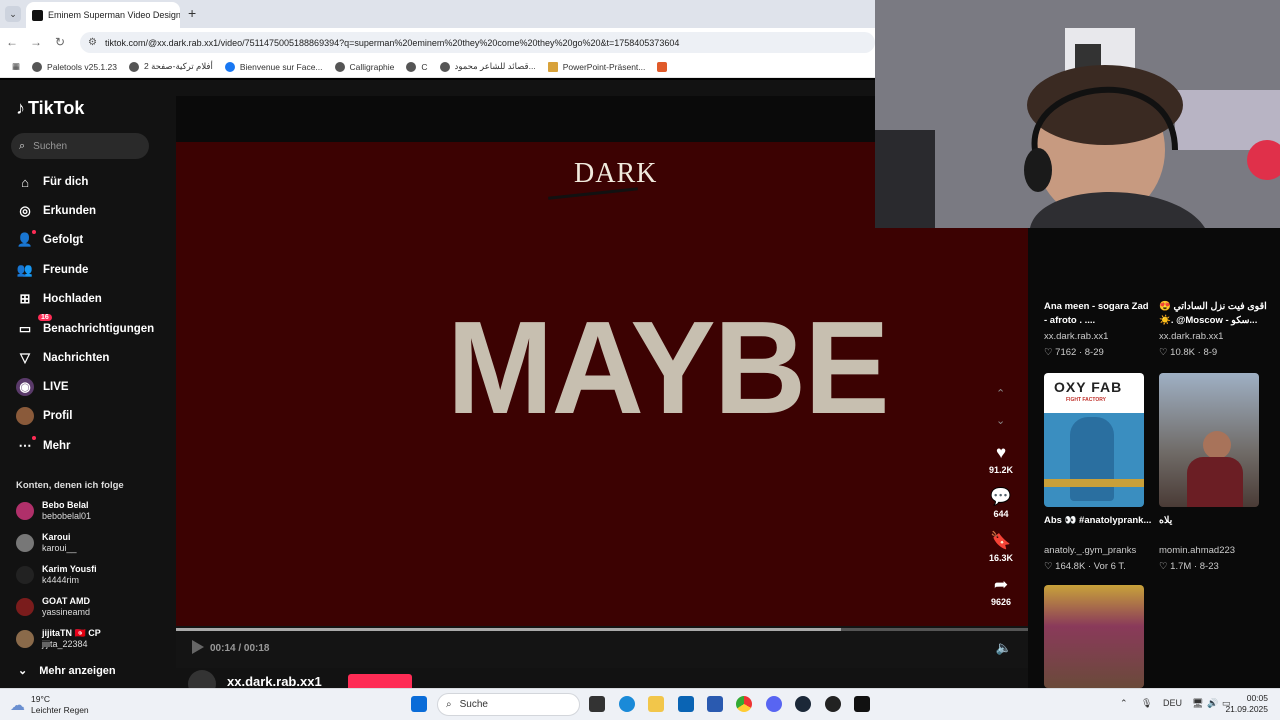  I want to click on site-info-icon: ⚙, so click(92, 42).